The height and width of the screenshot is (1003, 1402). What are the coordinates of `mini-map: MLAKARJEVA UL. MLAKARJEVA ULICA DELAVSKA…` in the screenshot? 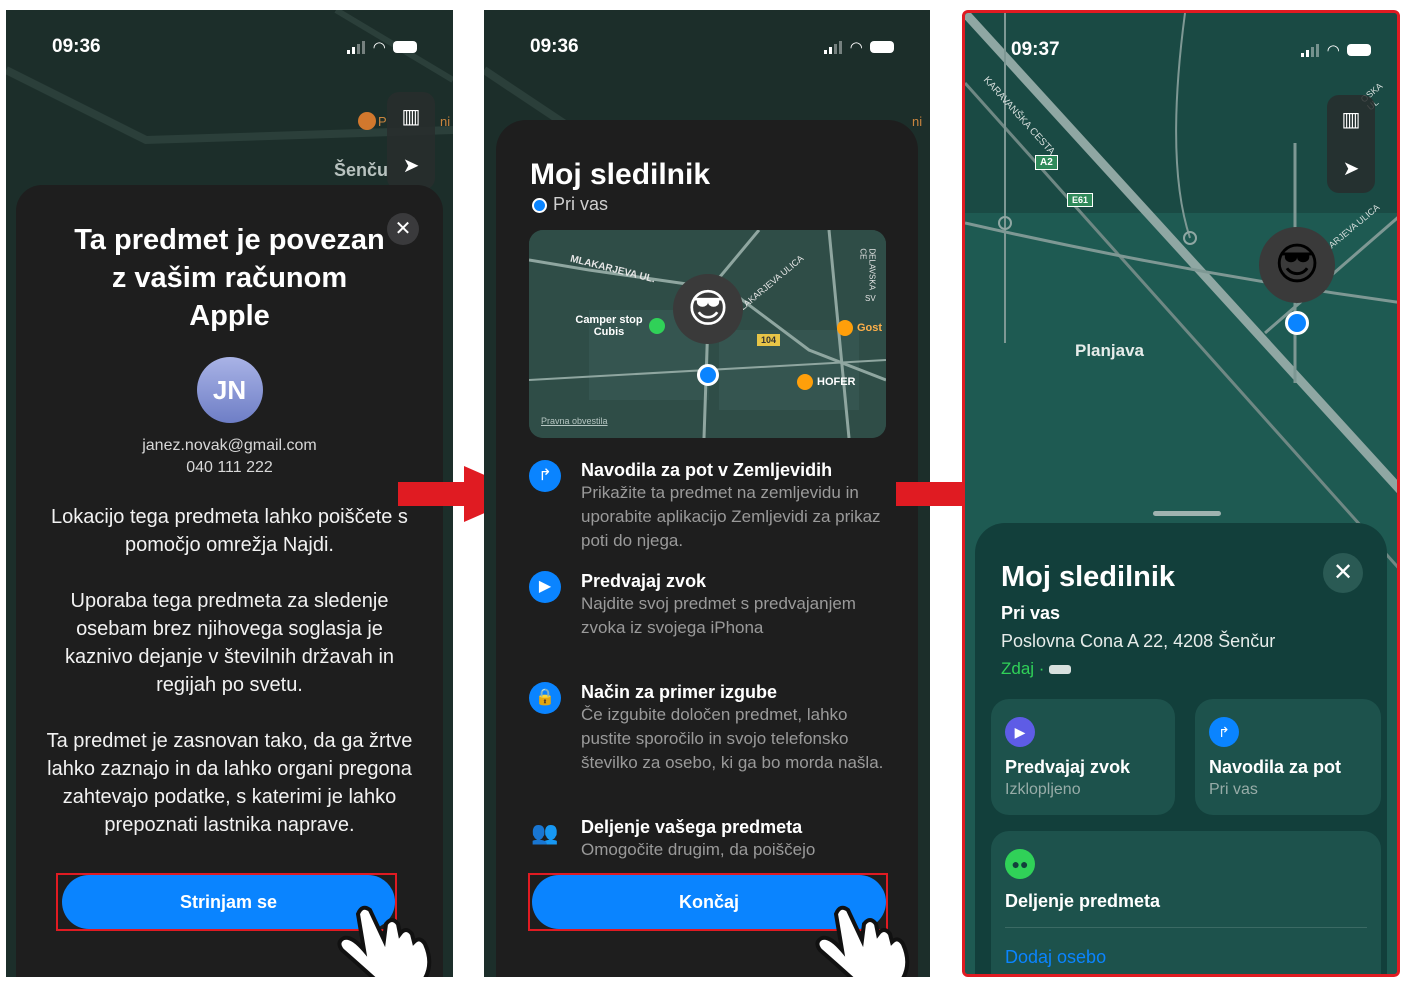 It's located at (707, 334).